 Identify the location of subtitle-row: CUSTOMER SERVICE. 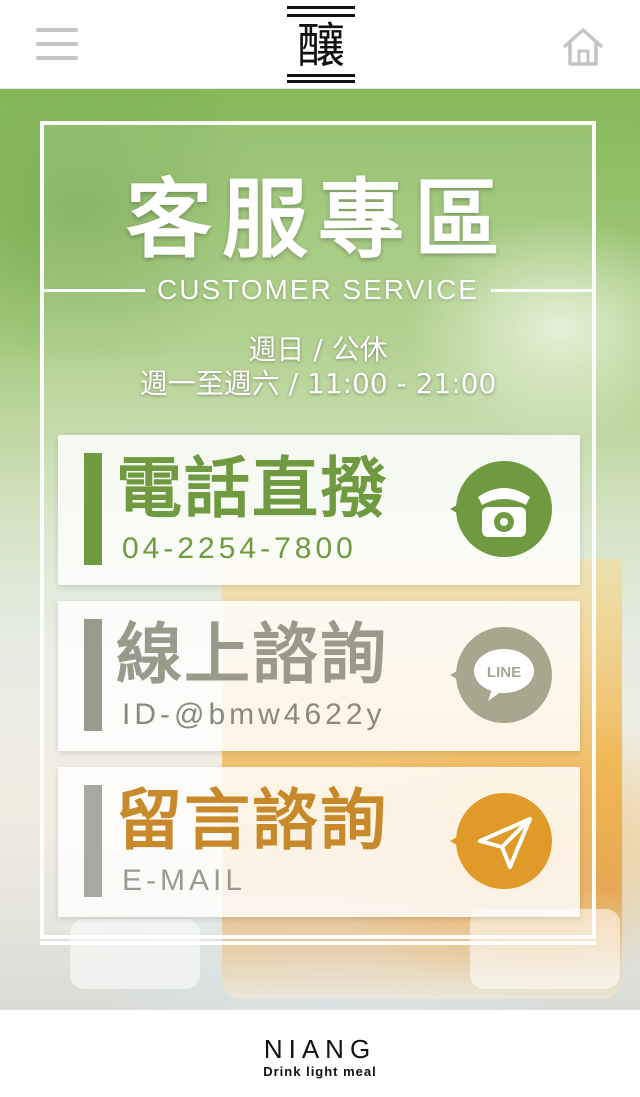
(318, 289).